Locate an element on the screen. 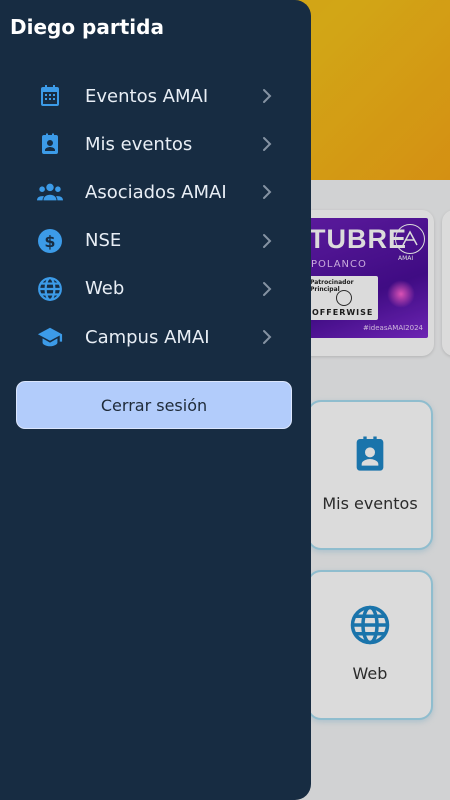 Image resolution: width=450 pixels, height=800 pixels. group-icon is located at coordinates (50, 192).